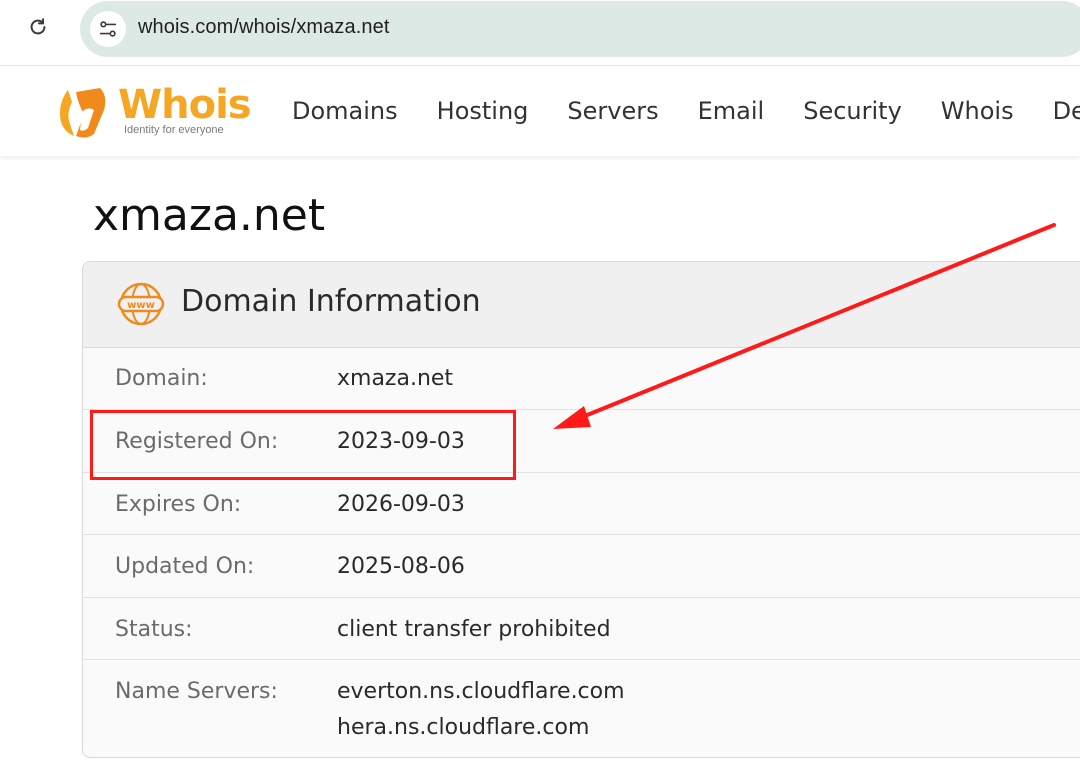  I want to click on row-label: Updated On:, so click(185, 566).